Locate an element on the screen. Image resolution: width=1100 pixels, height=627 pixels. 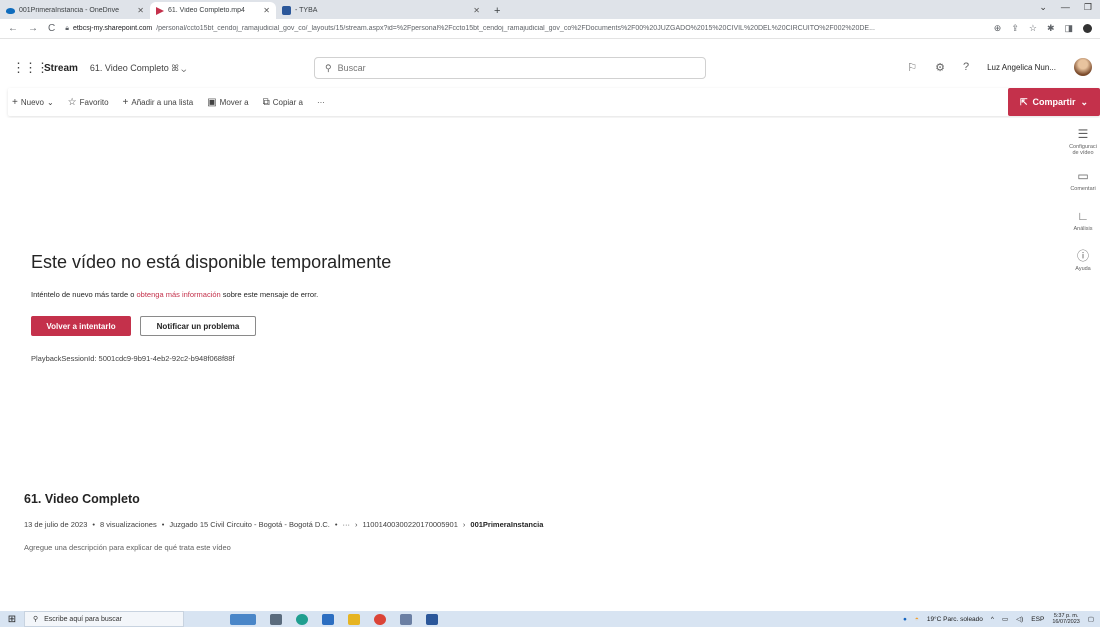
feedback-icon: ⚐ is located at coordinates (912, 67).